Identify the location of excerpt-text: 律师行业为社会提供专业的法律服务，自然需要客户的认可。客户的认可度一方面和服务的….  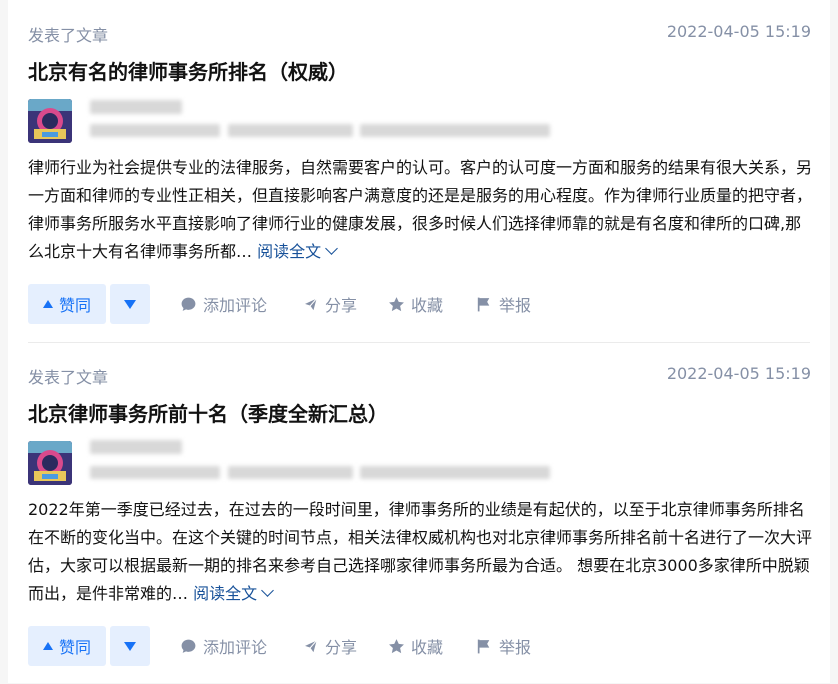
(420, 209).